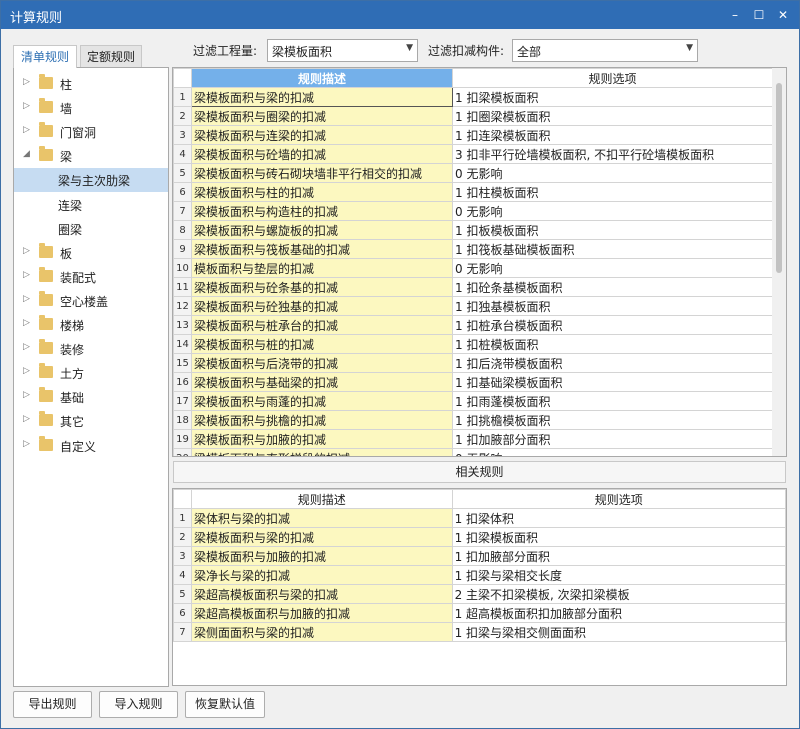 The image size is (800, 729). Describe the element at coordinates (91, 421) in the screenshot. I see `tree-node: ▷ 其它` at that location.